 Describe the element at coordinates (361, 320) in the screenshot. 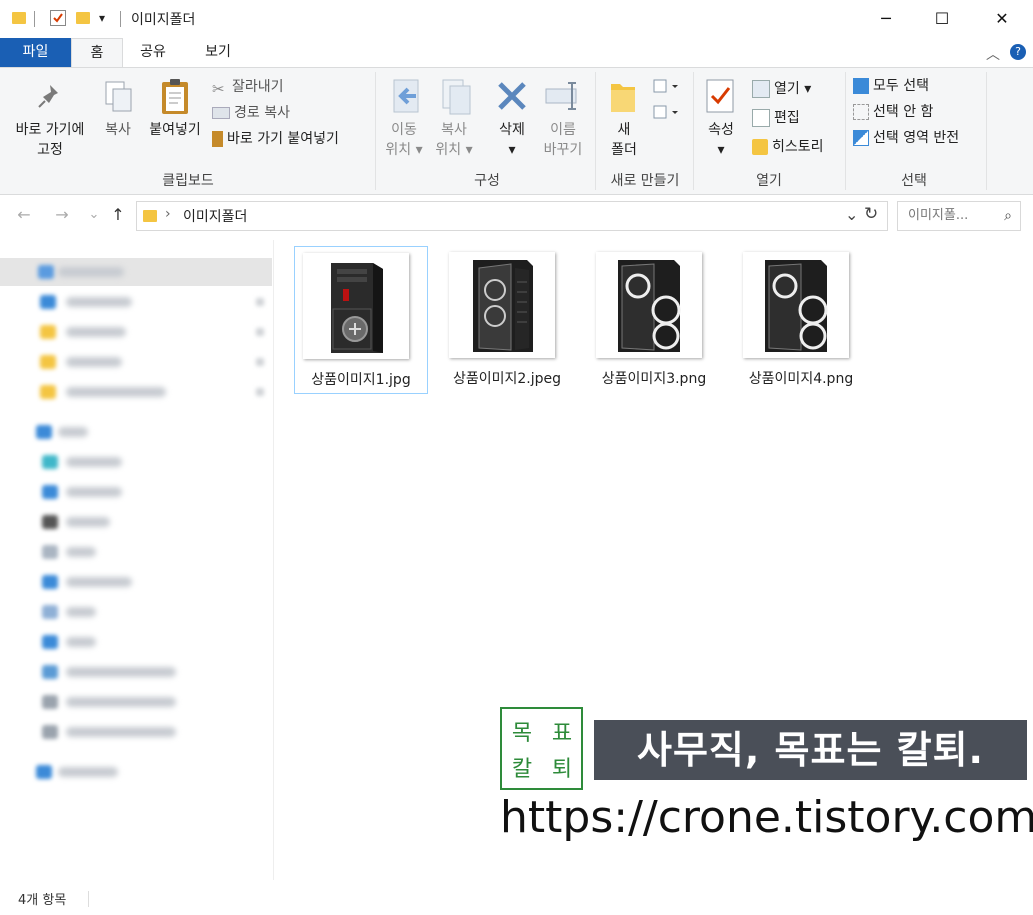

I see `file-item-1: 상품이미지1.jpg` at that location.